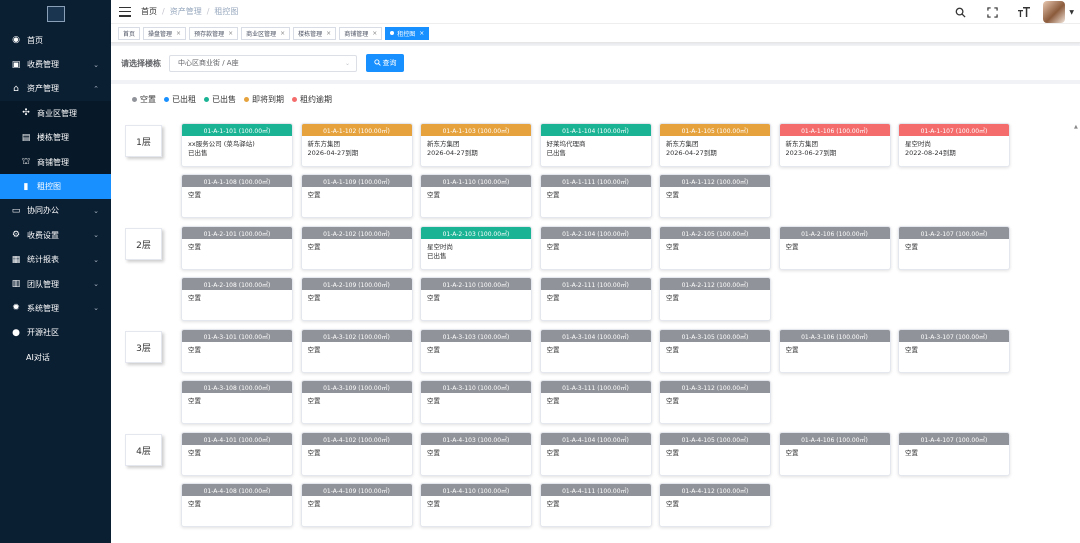 The image size is (1080, 543). Describe the element at coordinates (476, 248) in the screenshot. I see `room-card: 01-A-2-103 (100.00㎡) 星空时尚 已出售` at that location.